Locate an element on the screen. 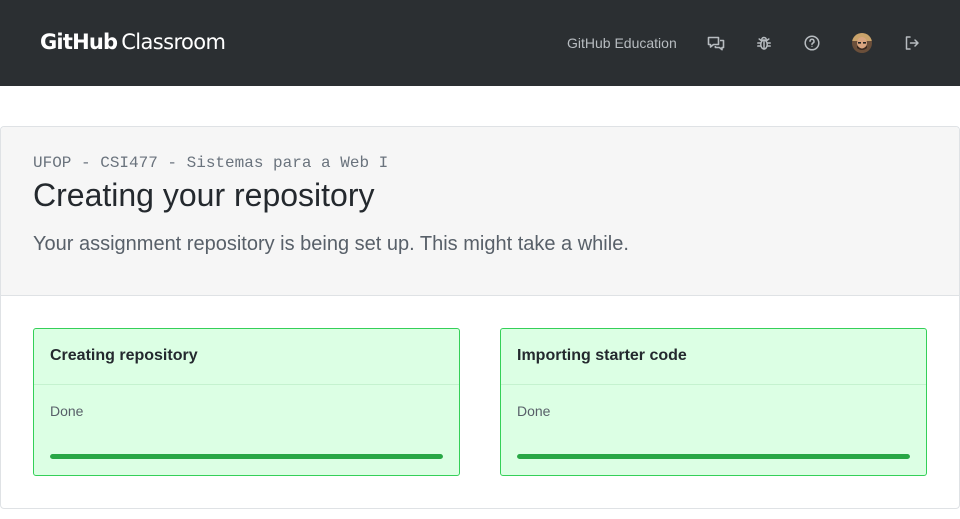  step-card-creating-repository: Creating repository Done is located at coordinates (246, 402).